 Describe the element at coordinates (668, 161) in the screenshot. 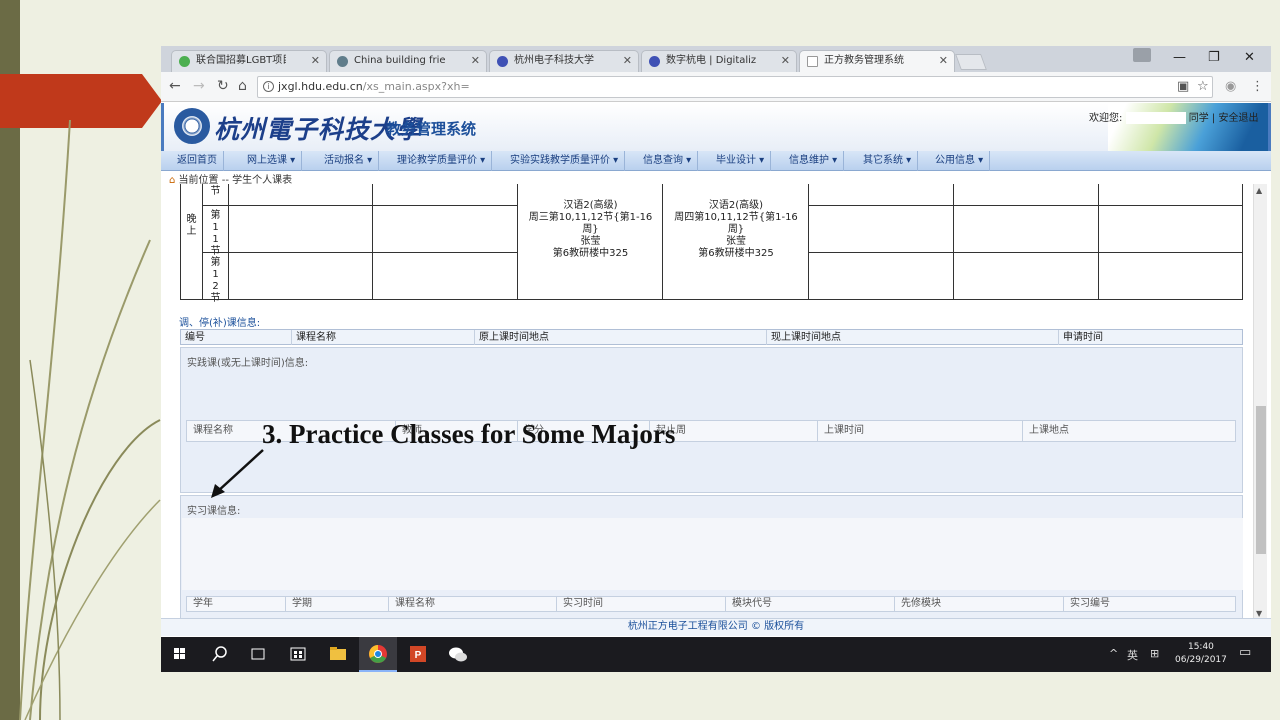

I see `menu-info-query: 信息查询 ▾` at that location.